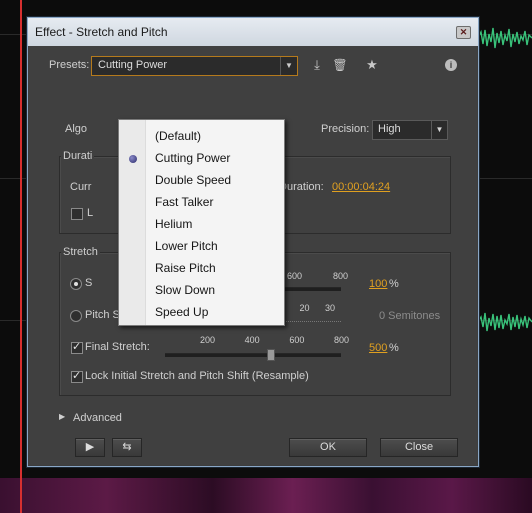  I want to click on final-stretch-slider-thumb, so click(270, 355).